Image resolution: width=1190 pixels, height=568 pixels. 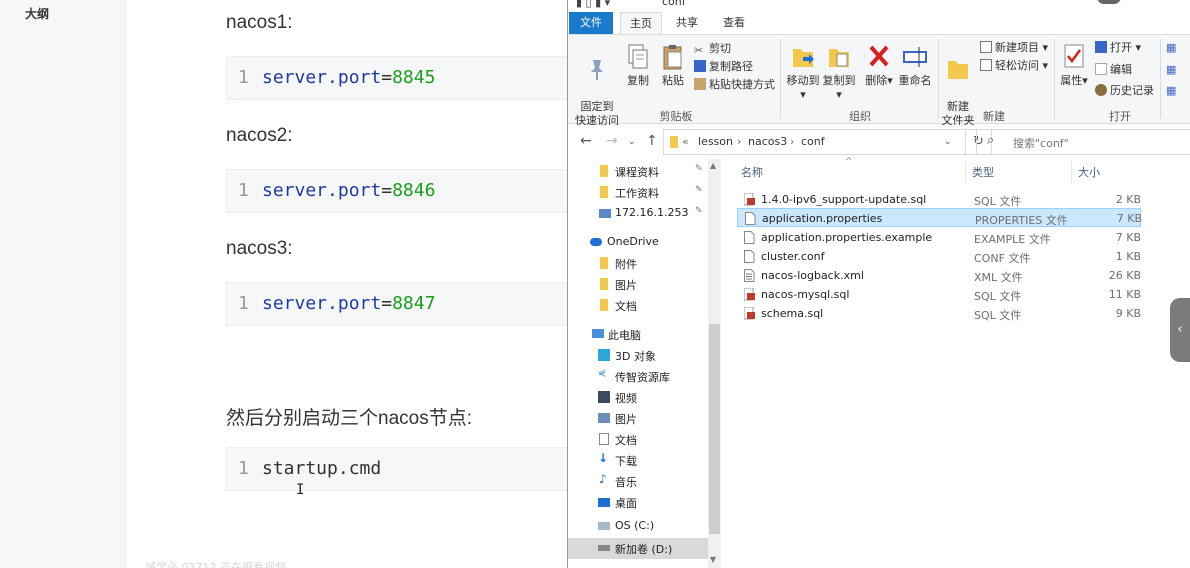 I want to click on outline-pane: 大纲, so click(x=63, y=284).